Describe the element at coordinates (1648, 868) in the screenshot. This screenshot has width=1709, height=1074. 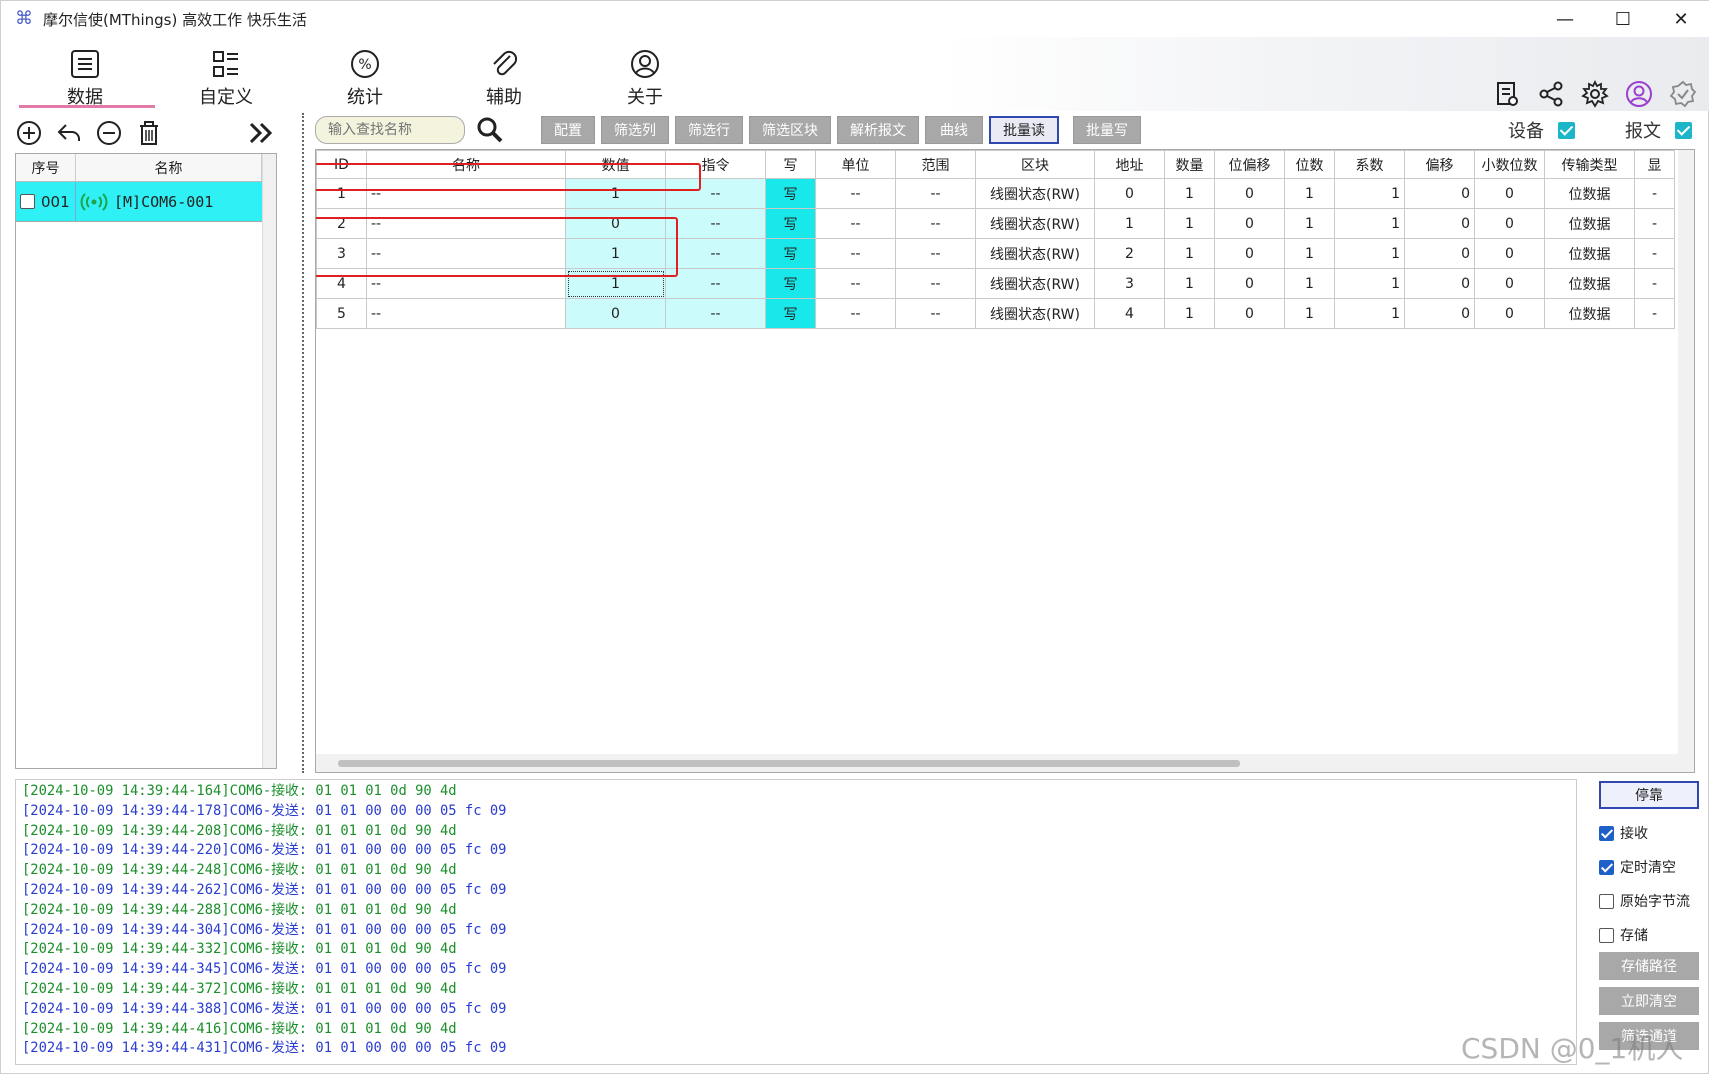
I see `timed-clear-label: 定时清空` at that location.